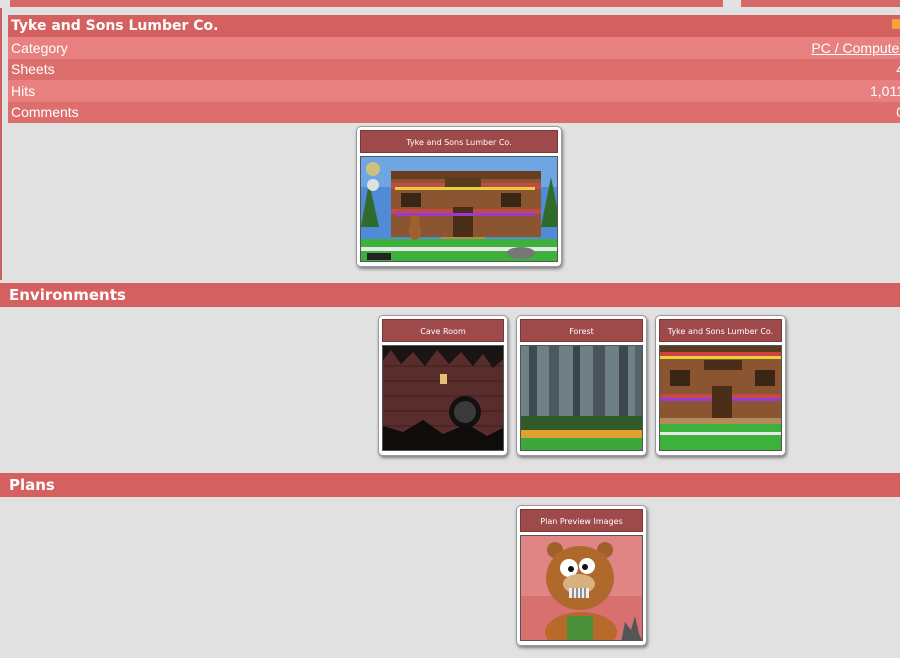 This screenshot has height=658, width=900. What do you see at coordinates (39, 47) in the screenshot?
I see `info-label: Category` at bounding box center [39, 47].